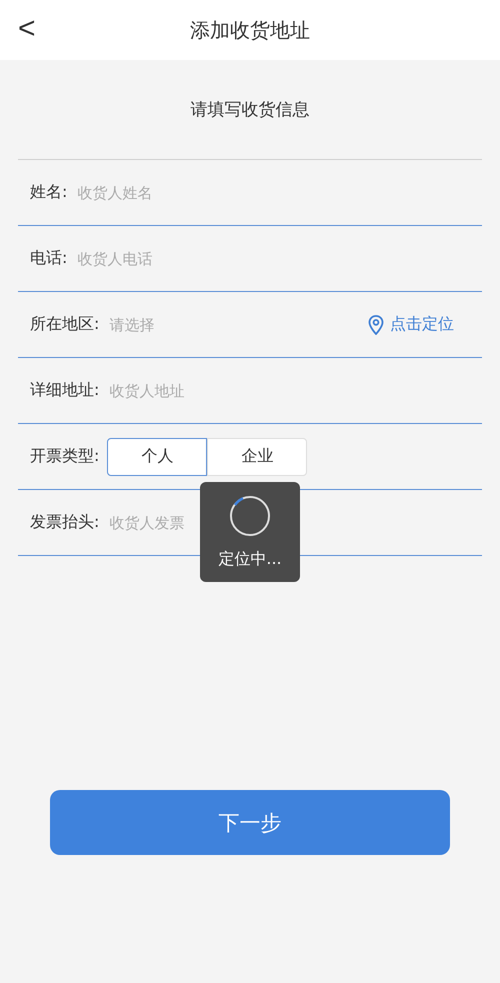 This screenshot has height=983, width=500. Describe the element at coordinates (49, 192) in the screenshot. I see `field-label: 姓名:` at that location.